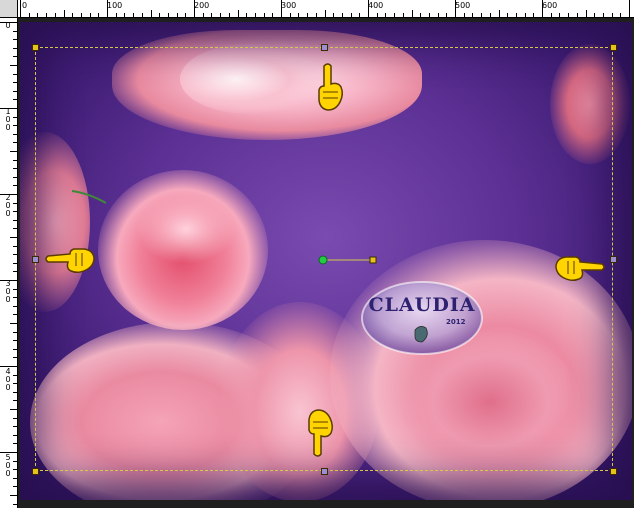  Describe the element at coordinates (348, 260) in the screenshot. I see `rotation-handle` at that location.